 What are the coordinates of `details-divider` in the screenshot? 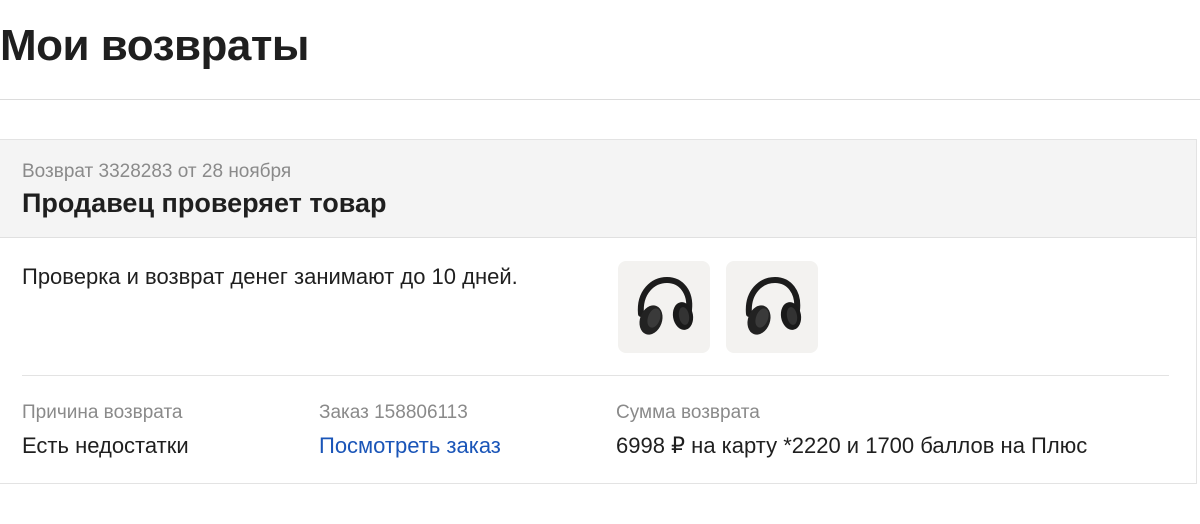 It's located at (595, 375).